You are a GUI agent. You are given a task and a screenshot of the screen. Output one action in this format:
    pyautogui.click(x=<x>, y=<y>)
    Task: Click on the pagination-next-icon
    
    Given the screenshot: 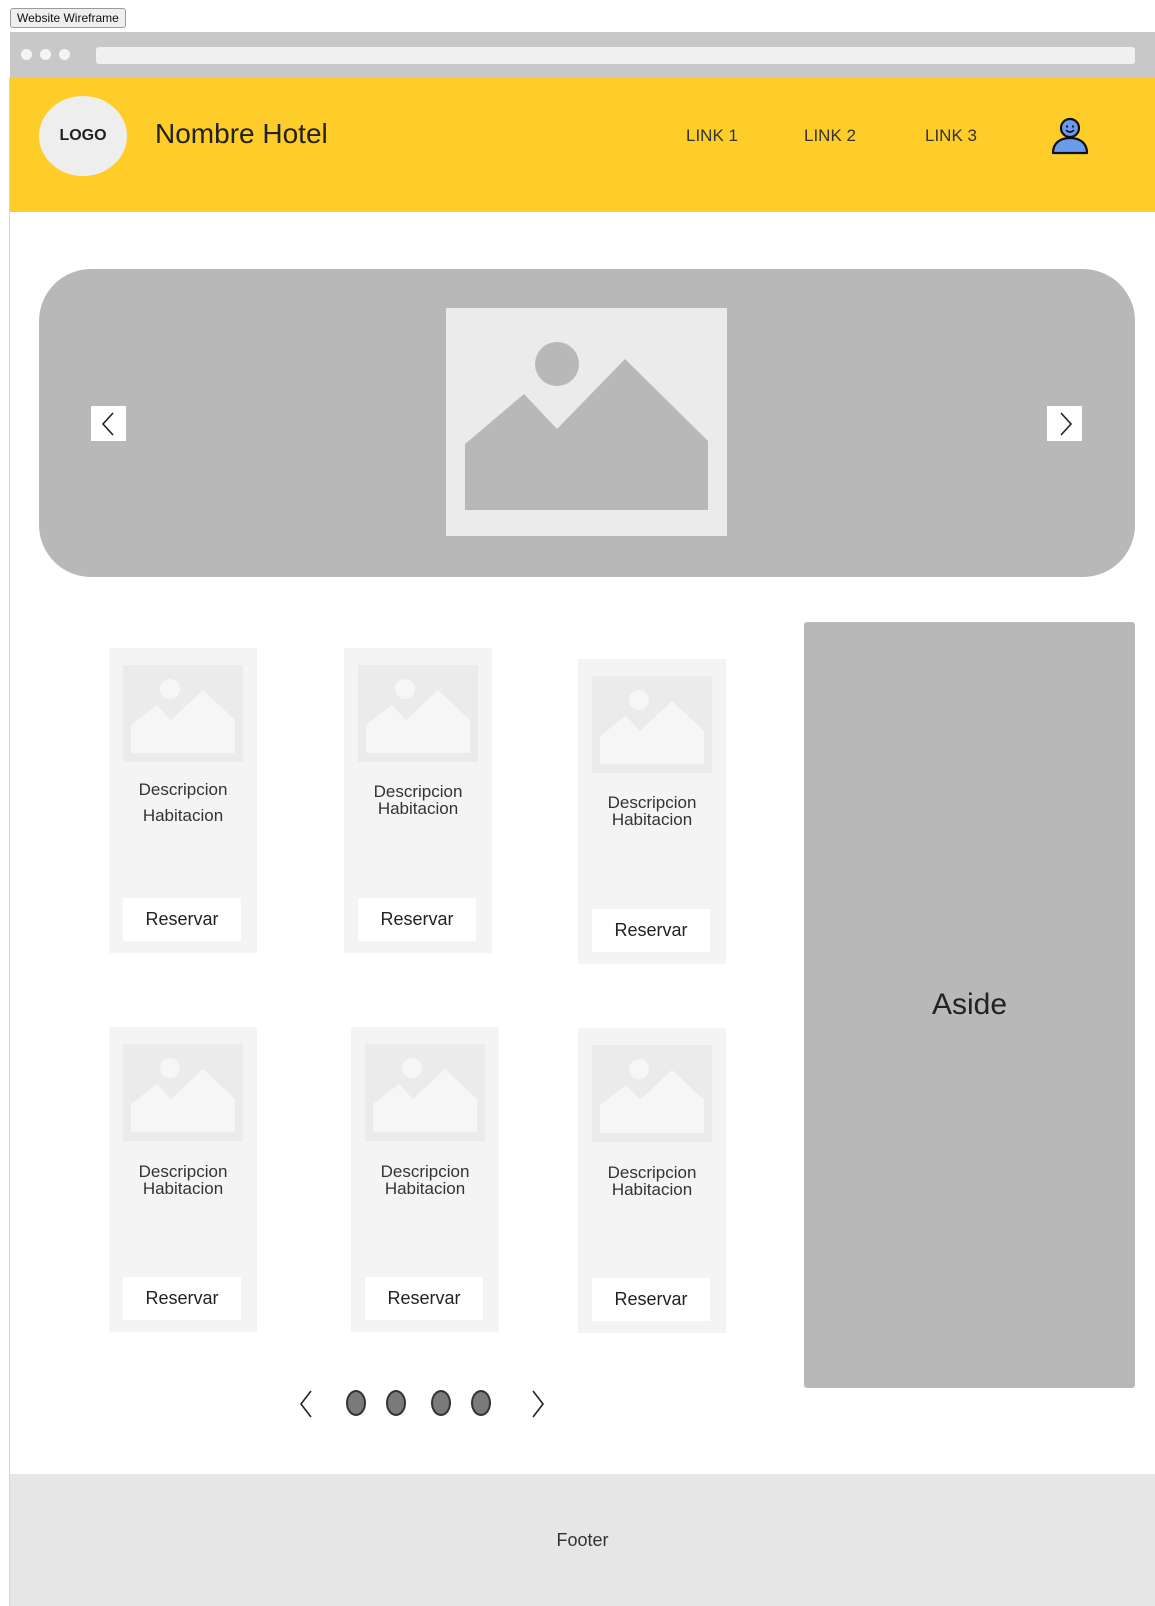 What is the action you would take?
    pyautogui.click(x=537, y=1404)
    